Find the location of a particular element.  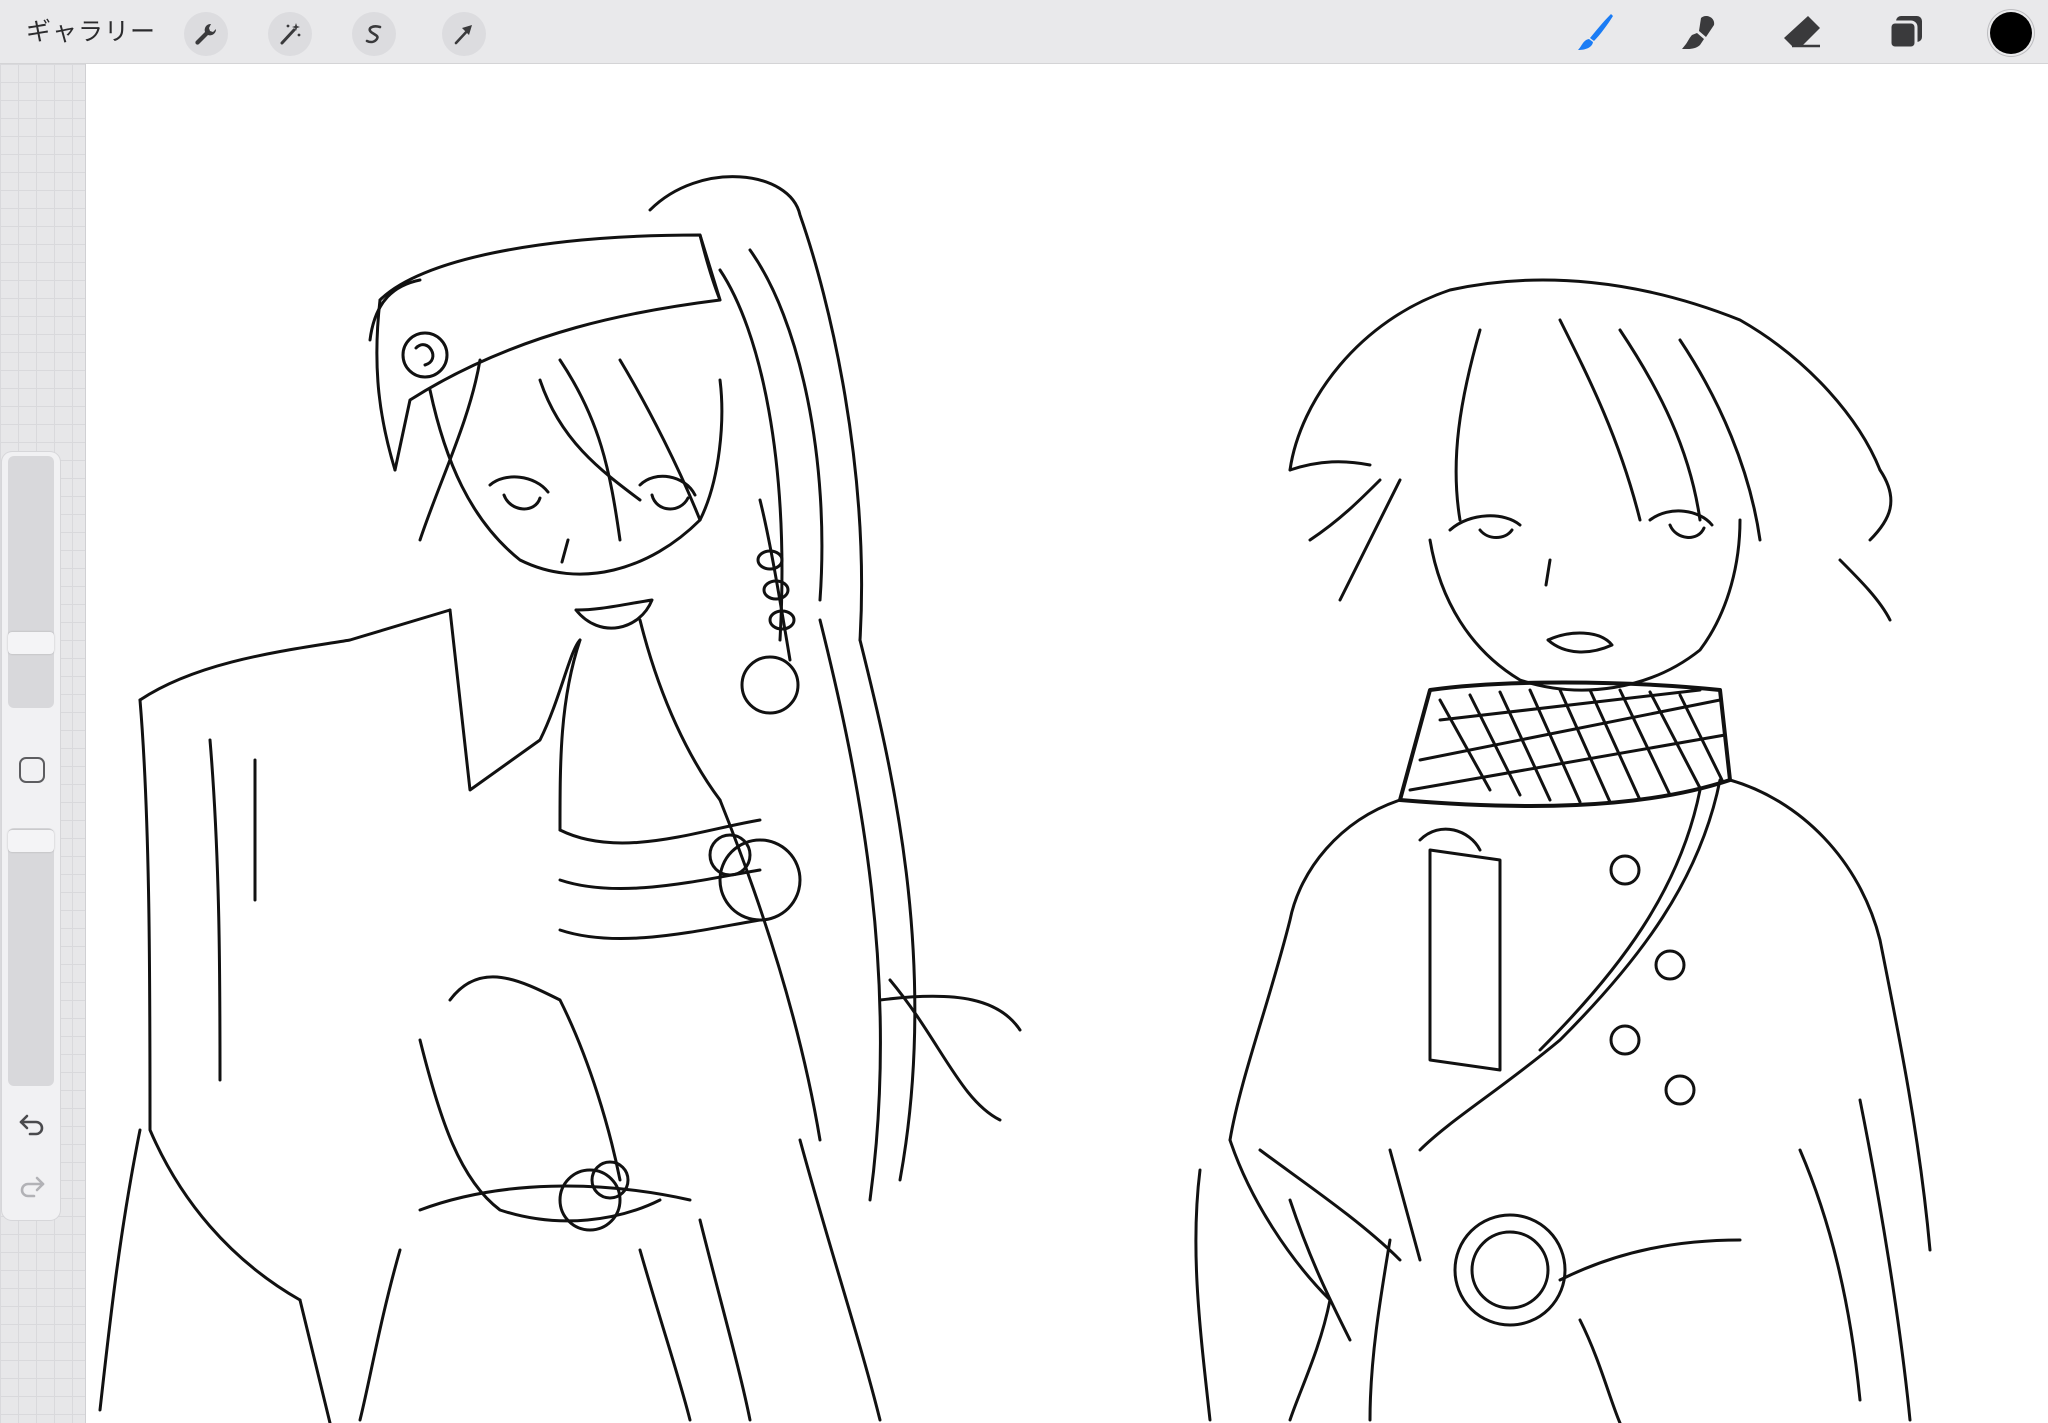

eraser-tool is located at coordinates (1802, 32).